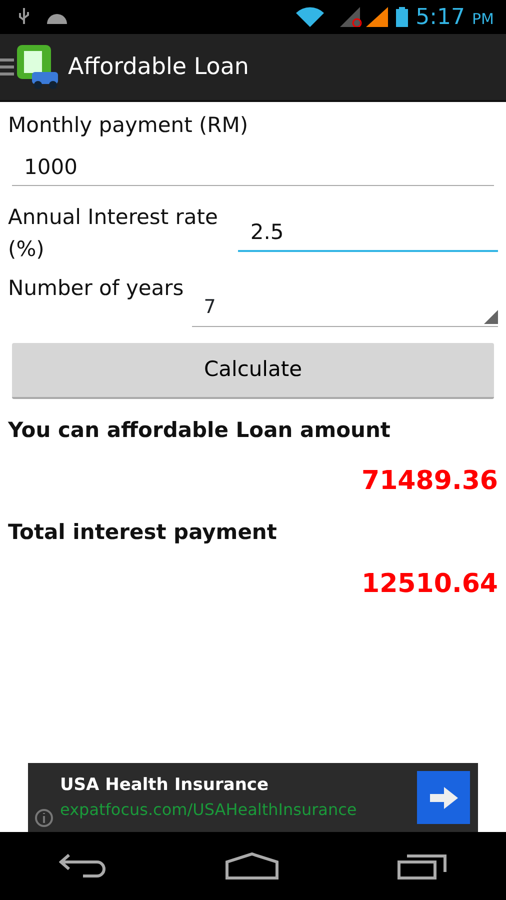 The width and height of the screenshot is (506, 900). Describe the element at coordinates (7, 67) in the screenshot. I see `menu-icon` at that location.